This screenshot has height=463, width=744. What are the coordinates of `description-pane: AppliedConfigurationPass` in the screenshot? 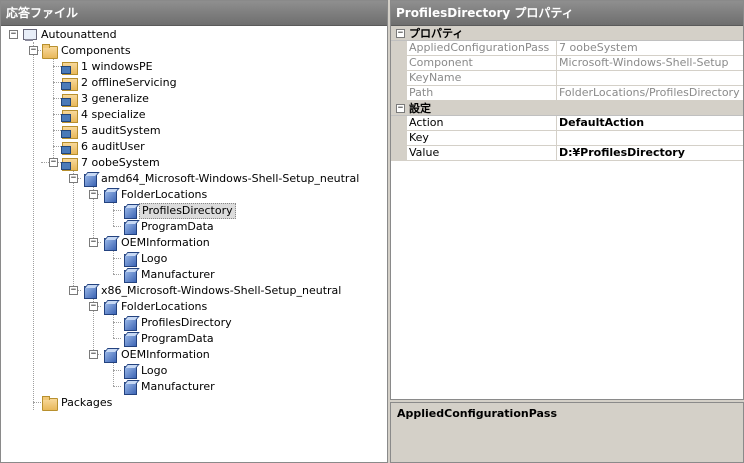 It's located at (567, 432).